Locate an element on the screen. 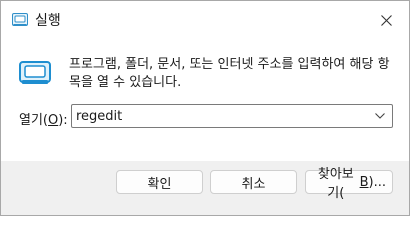  cancel-button: 취소 is located at coordinates (253, 182).